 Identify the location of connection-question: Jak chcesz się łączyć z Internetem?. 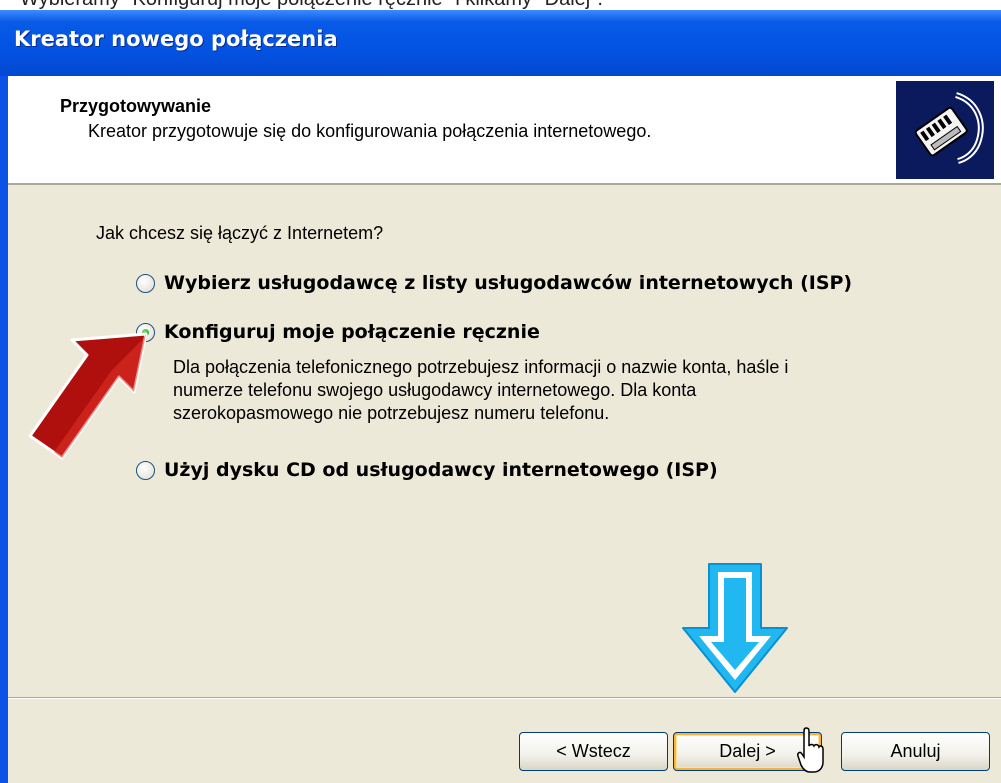
(240, 233).